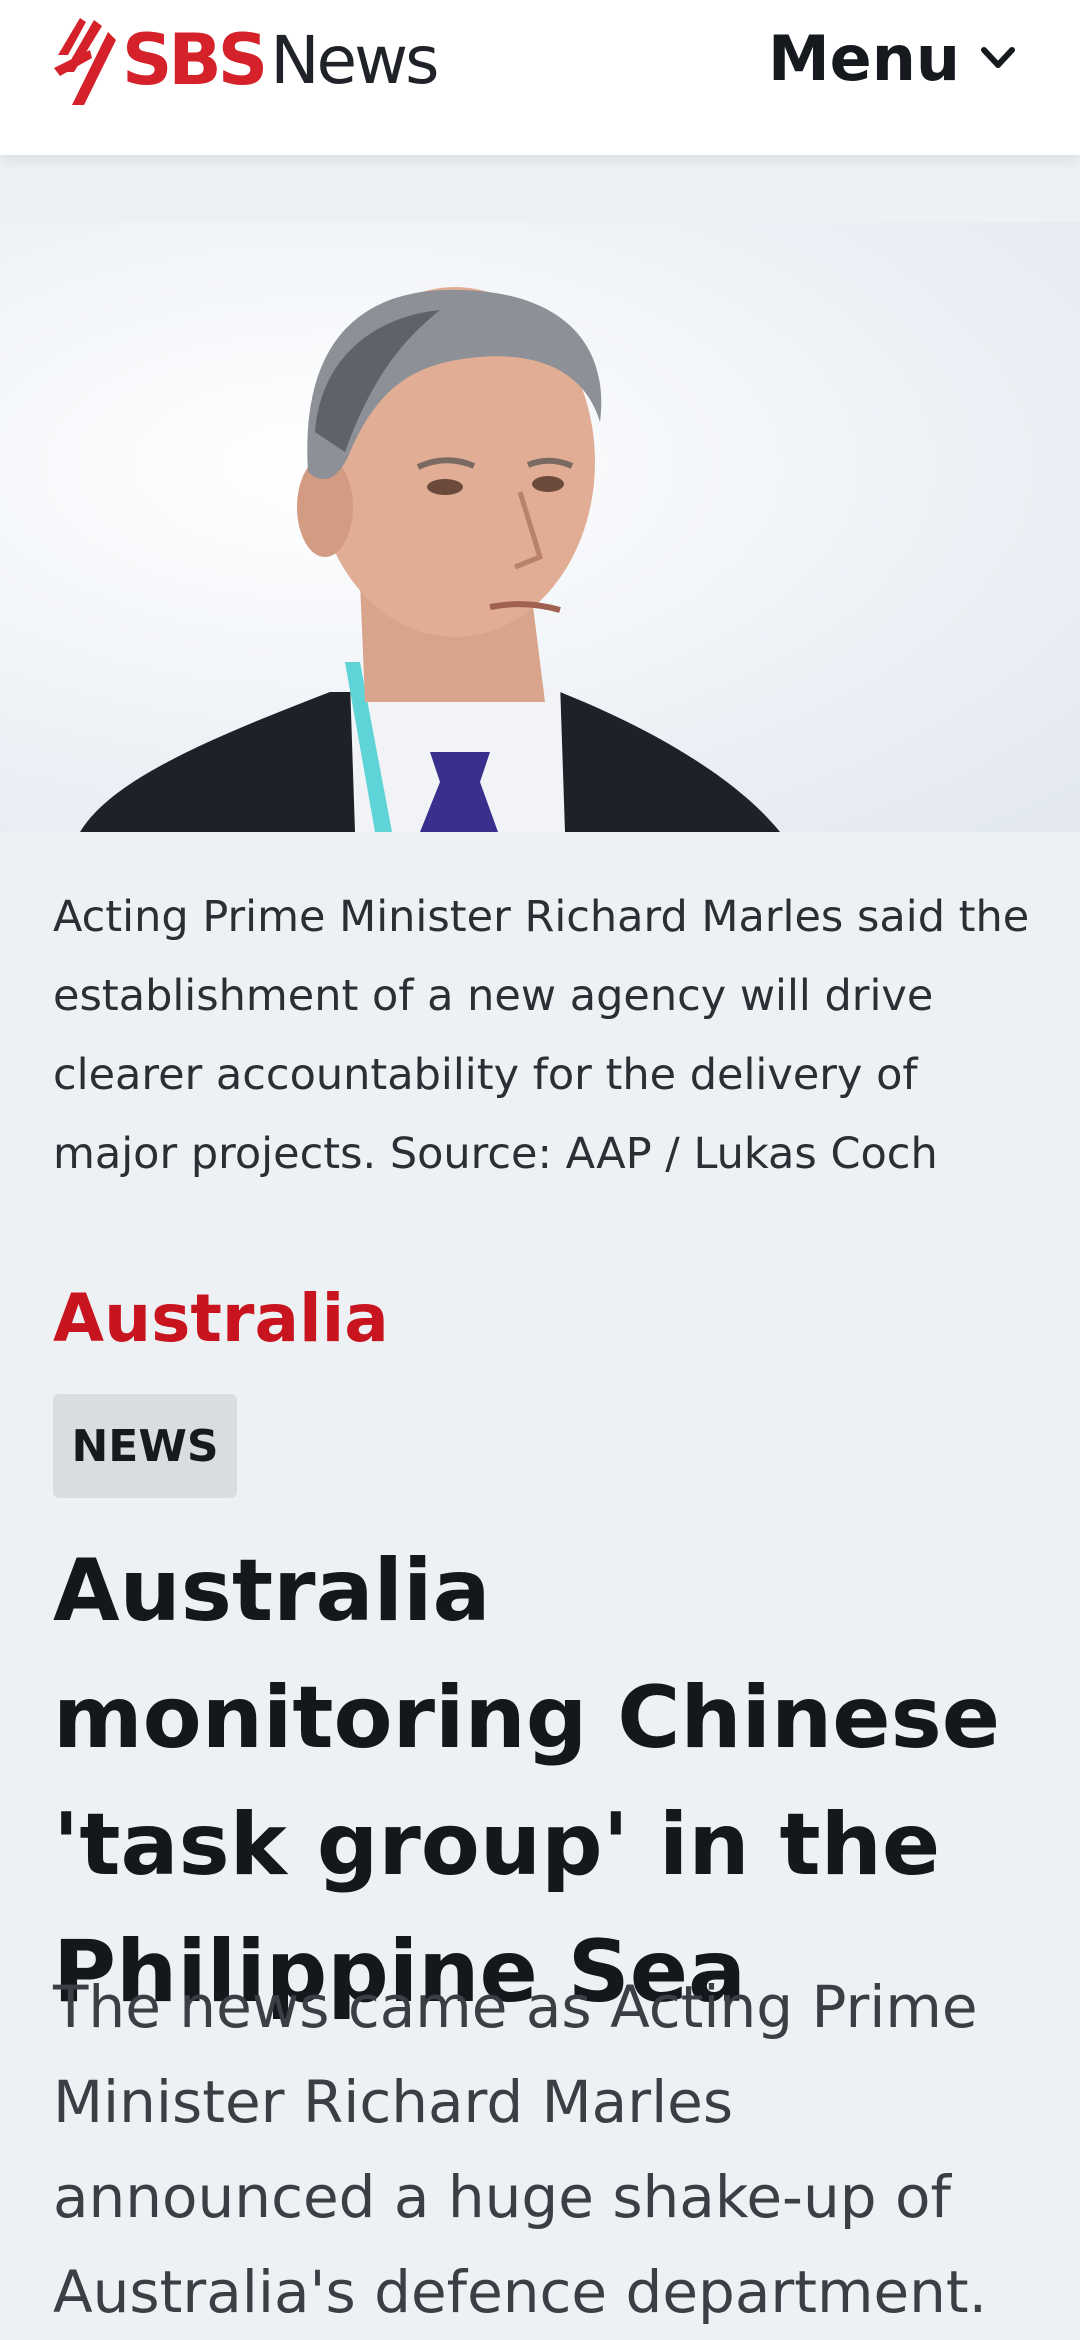 The image size is (1080, 2340). Describe the element at coordinates (221, 1318) in the screenshot. I see `category-link: Australia` at that location.